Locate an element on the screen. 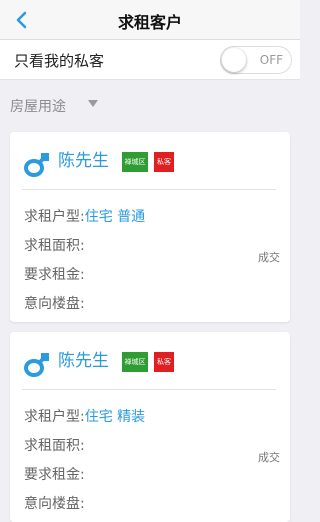 This screenshot has width=320, height=522. page-title: 求租客户 is located at coordinates (149, 22).